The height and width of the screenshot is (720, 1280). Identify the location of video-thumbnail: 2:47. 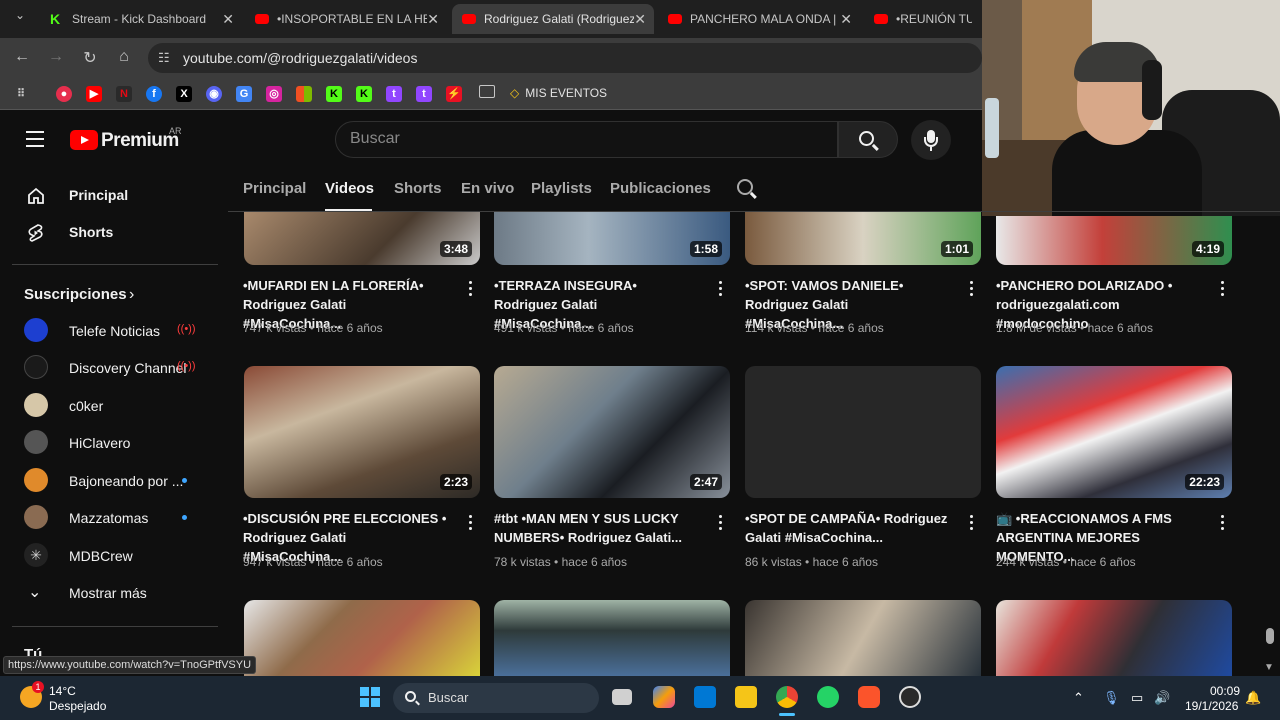
(612, 432).